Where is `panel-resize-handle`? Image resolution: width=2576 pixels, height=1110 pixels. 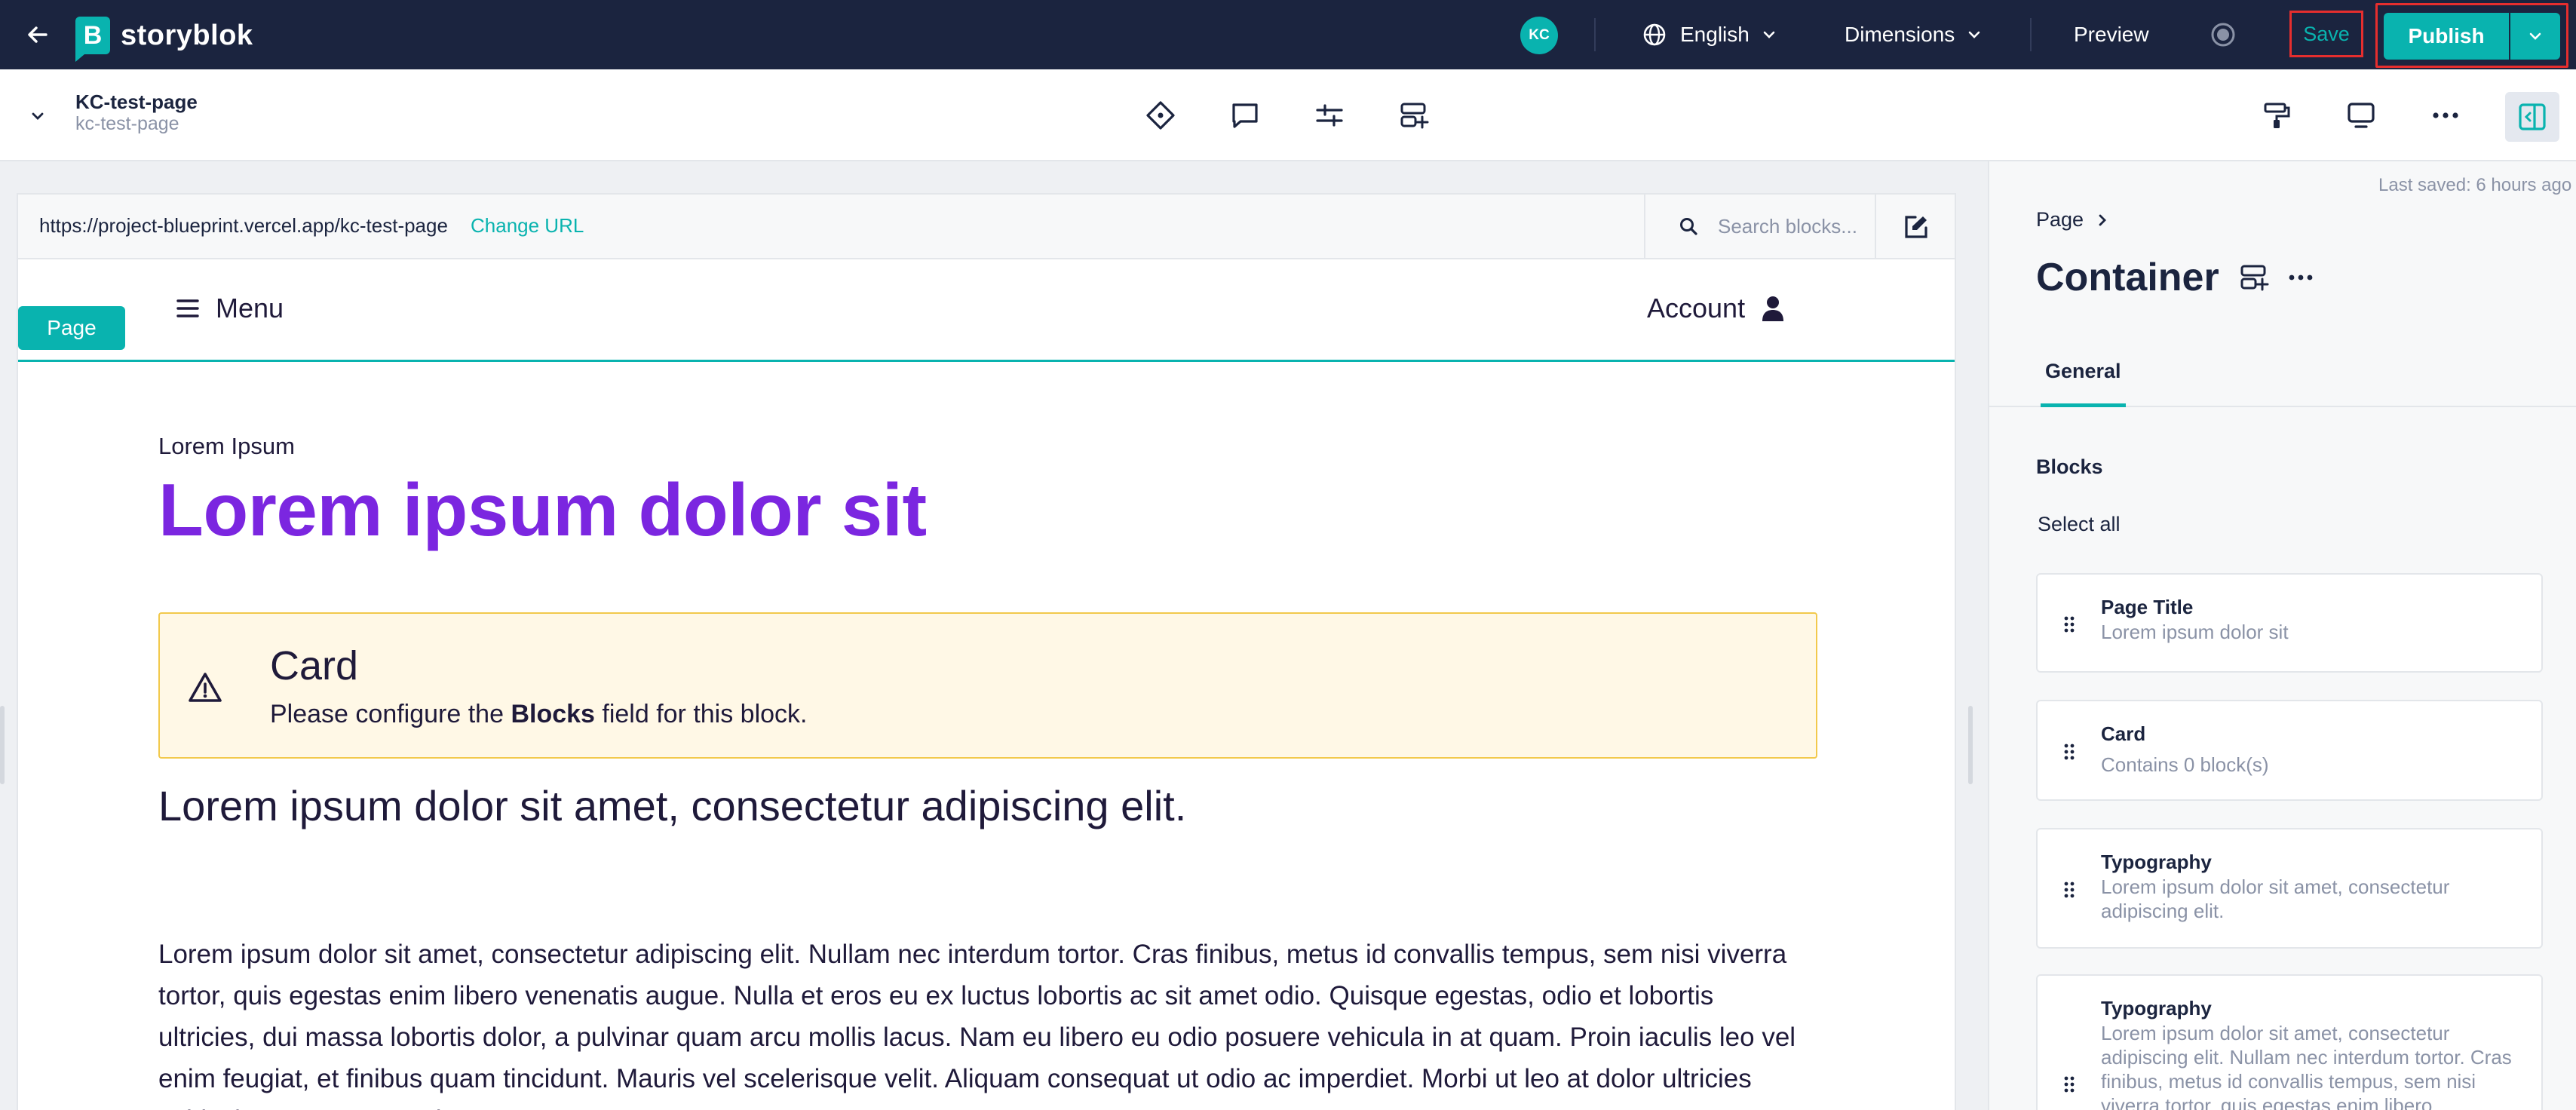
panel-resize-handle is located at coordinates (1970, 745).